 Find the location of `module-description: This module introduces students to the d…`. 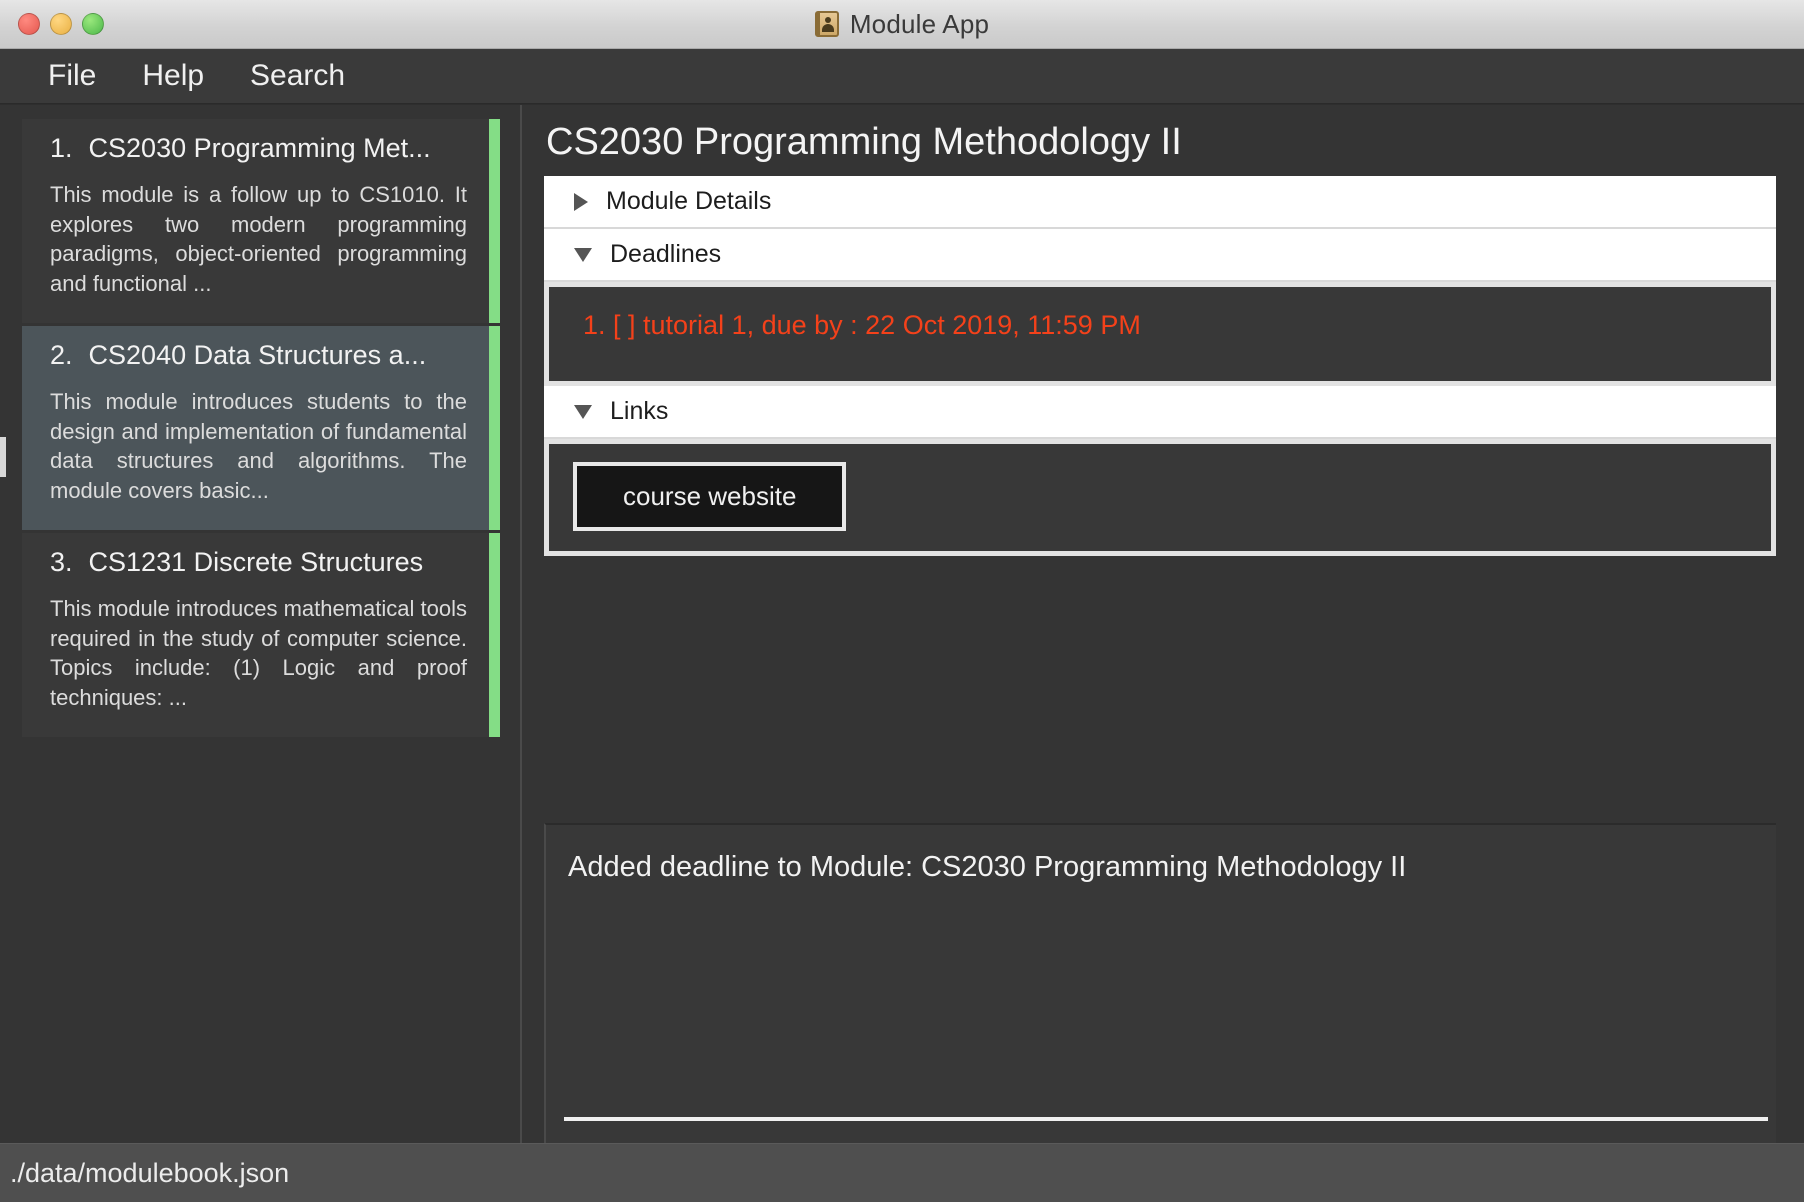

module-description: This module introduces students to the d… is located at coordinates (258, 446).